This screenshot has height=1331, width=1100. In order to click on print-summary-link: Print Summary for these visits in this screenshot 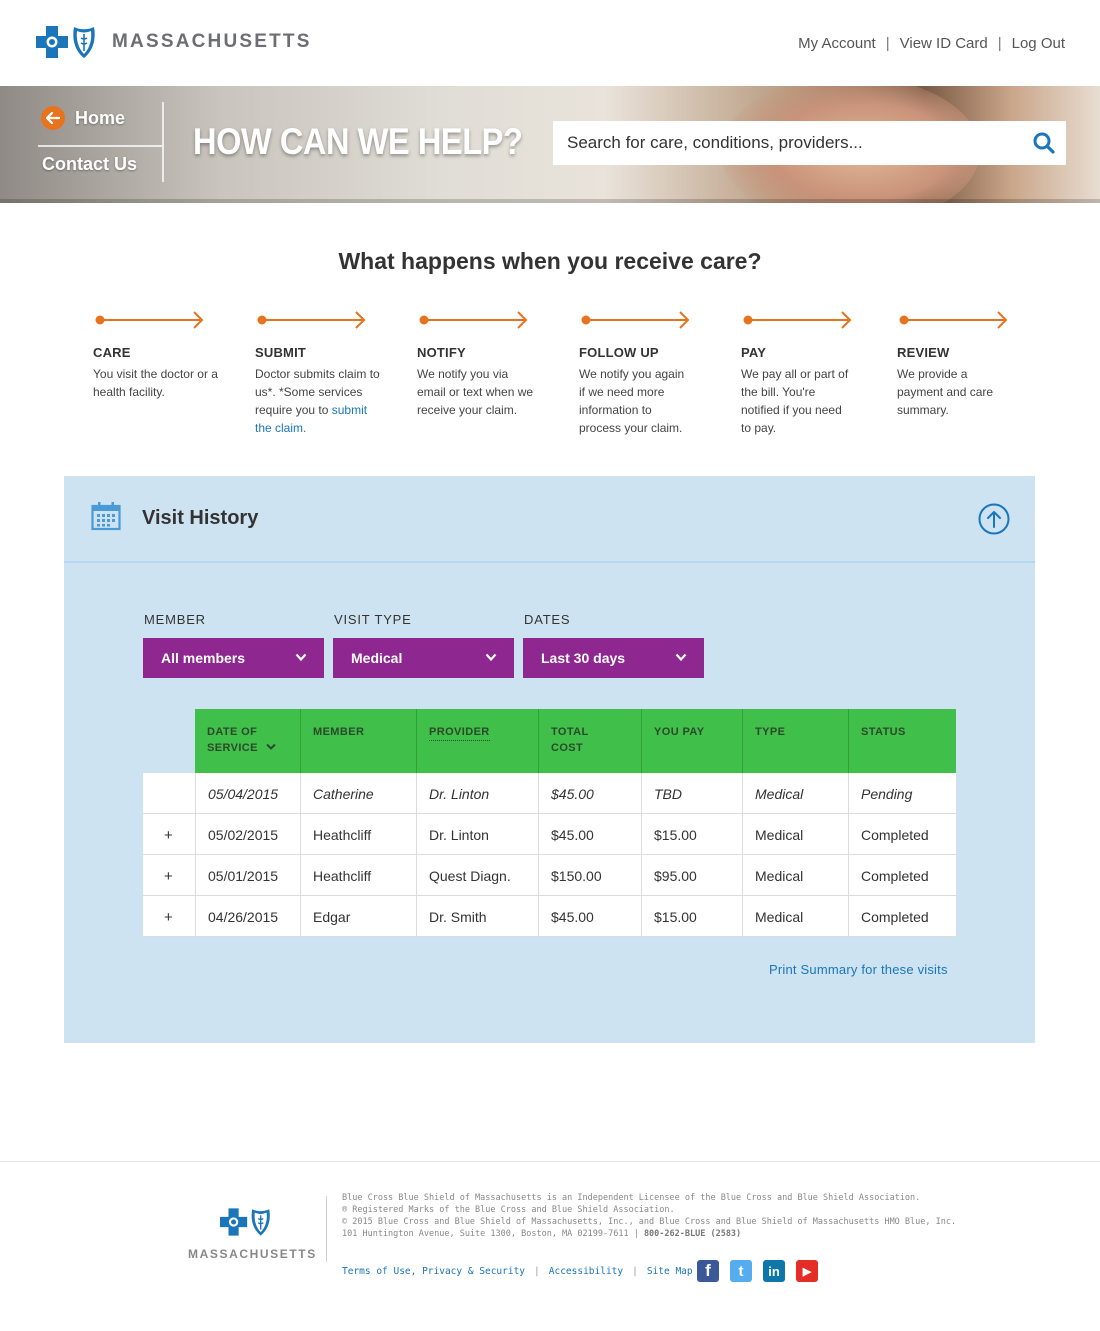, I will do `click(858, 969)`.